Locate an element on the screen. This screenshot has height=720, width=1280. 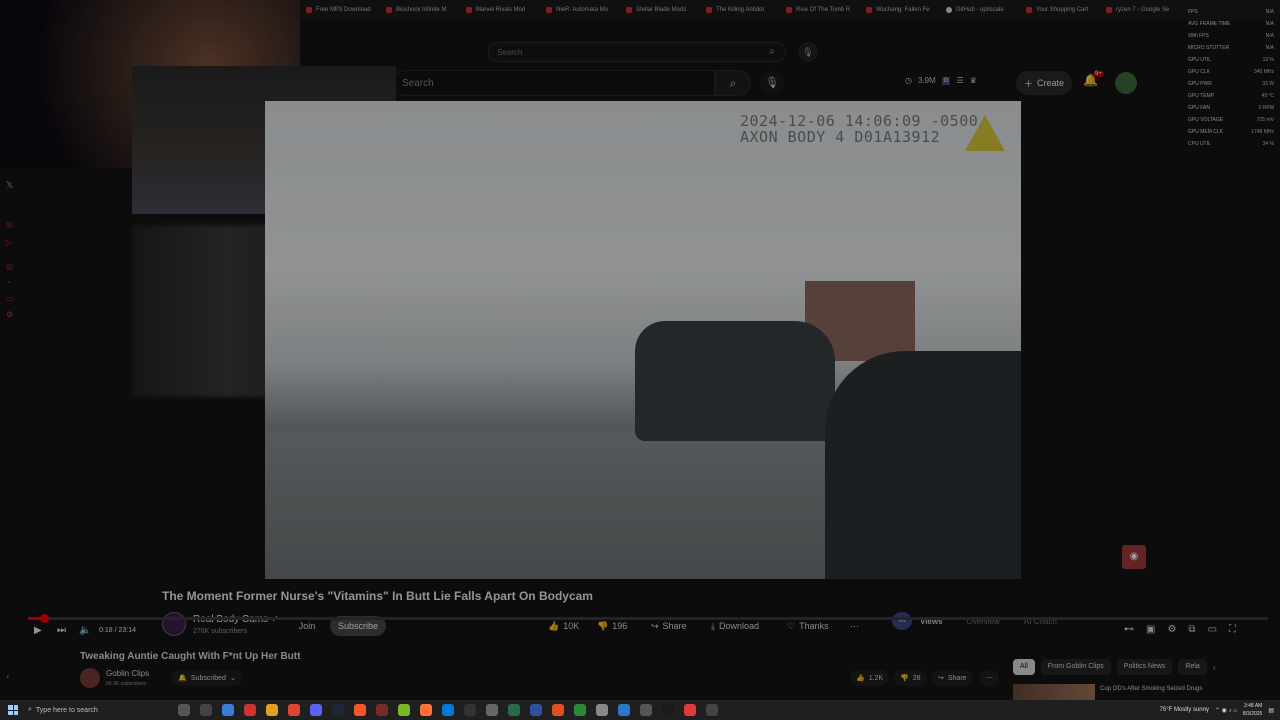
clock: 3:48 AM 8/3/2025 is located at coordinates (1252, 710).